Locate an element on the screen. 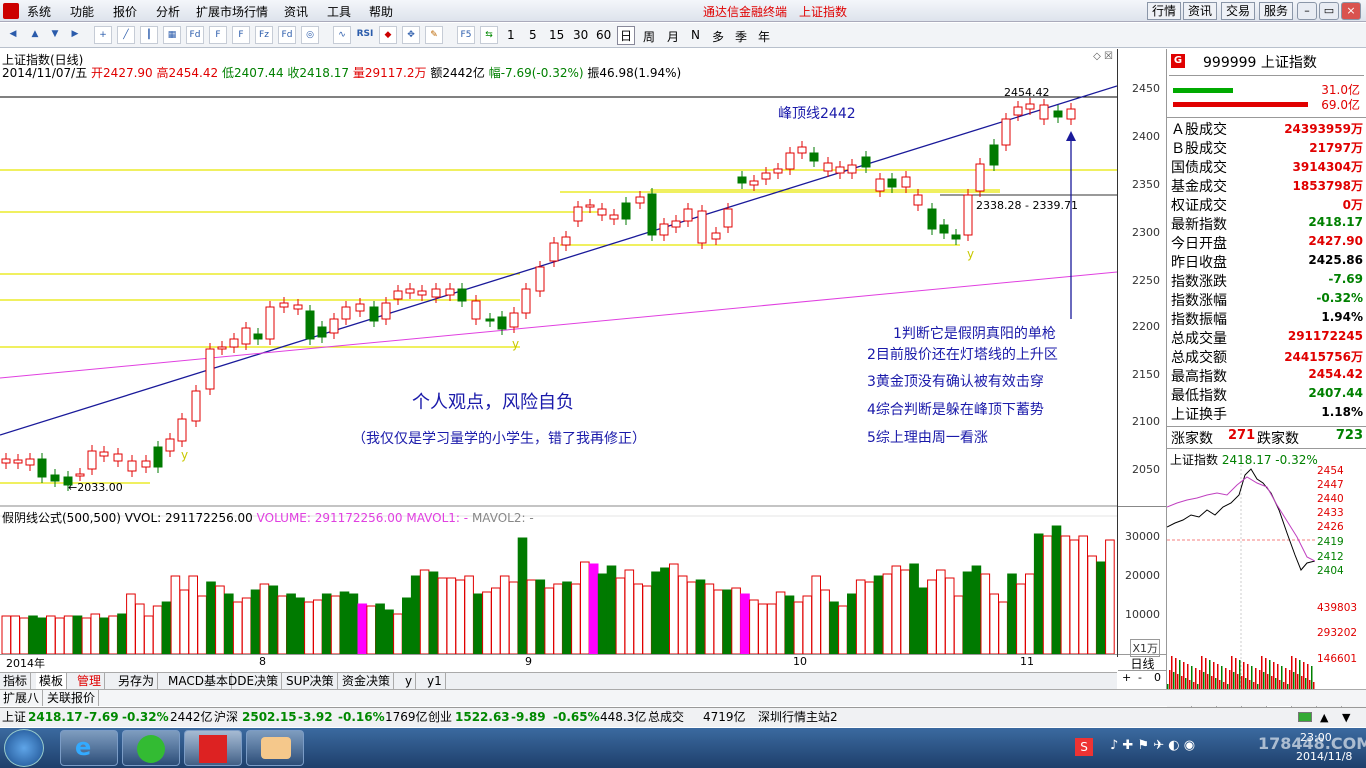 The width and height of the screenshot is (1366, 768). indicator-tab: MACD基本 is located at coordinates (198, 681).